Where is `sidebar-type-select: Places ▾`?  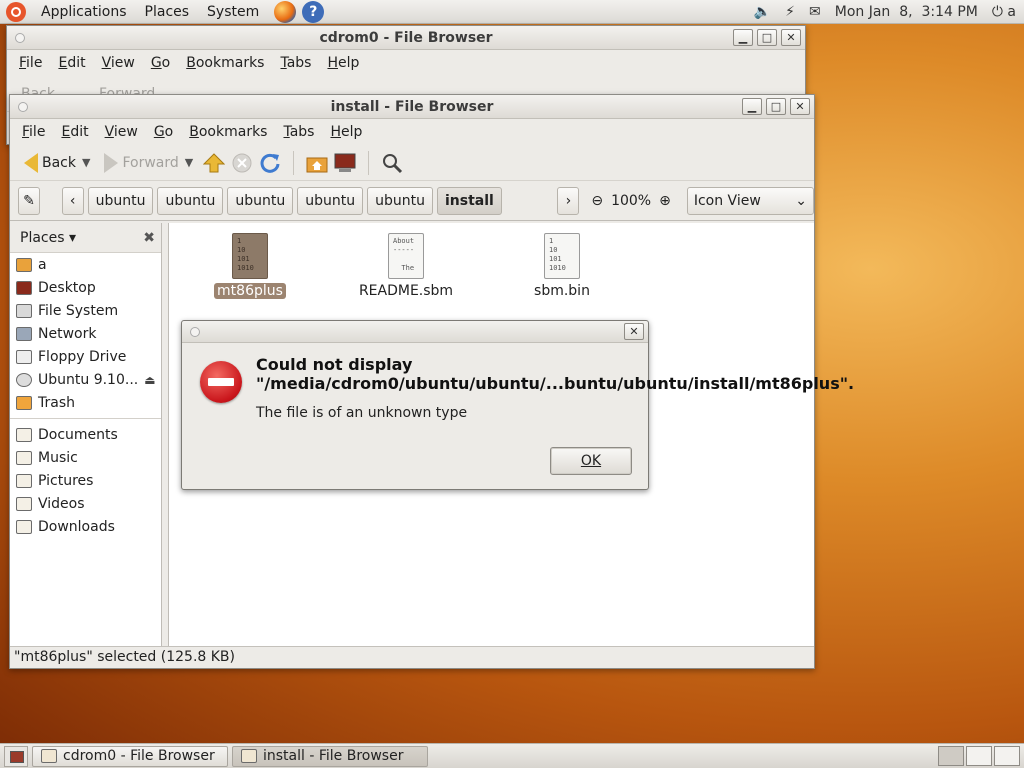
sidebar-type-select: Places ▾ is located at coordinates (48, 238).